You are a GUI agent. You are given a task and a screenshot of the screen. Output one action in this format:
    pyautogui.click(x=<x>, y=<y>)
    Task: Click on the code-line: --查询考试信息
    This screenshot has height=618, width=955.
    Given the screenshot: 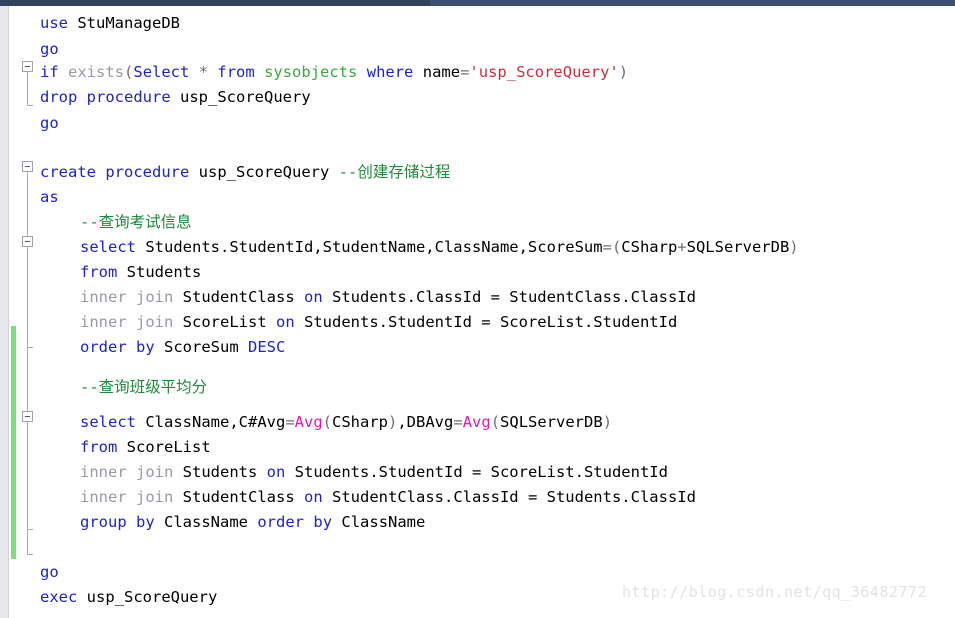 What is the action you would take?
    pyautogui.click(x=136, y=222)
    